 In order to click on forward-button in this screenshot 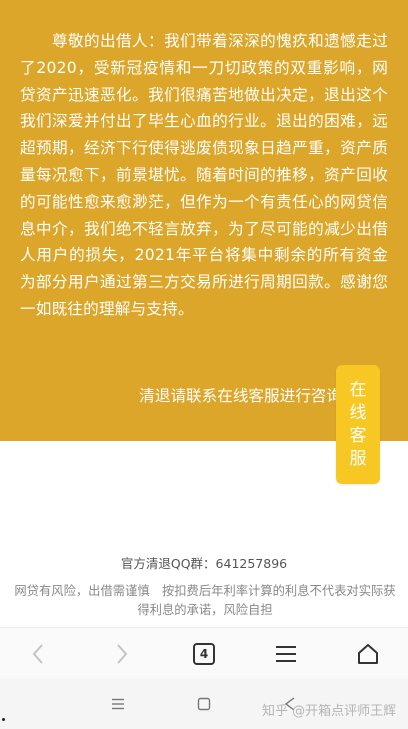, I will do `click(122, 654)`.